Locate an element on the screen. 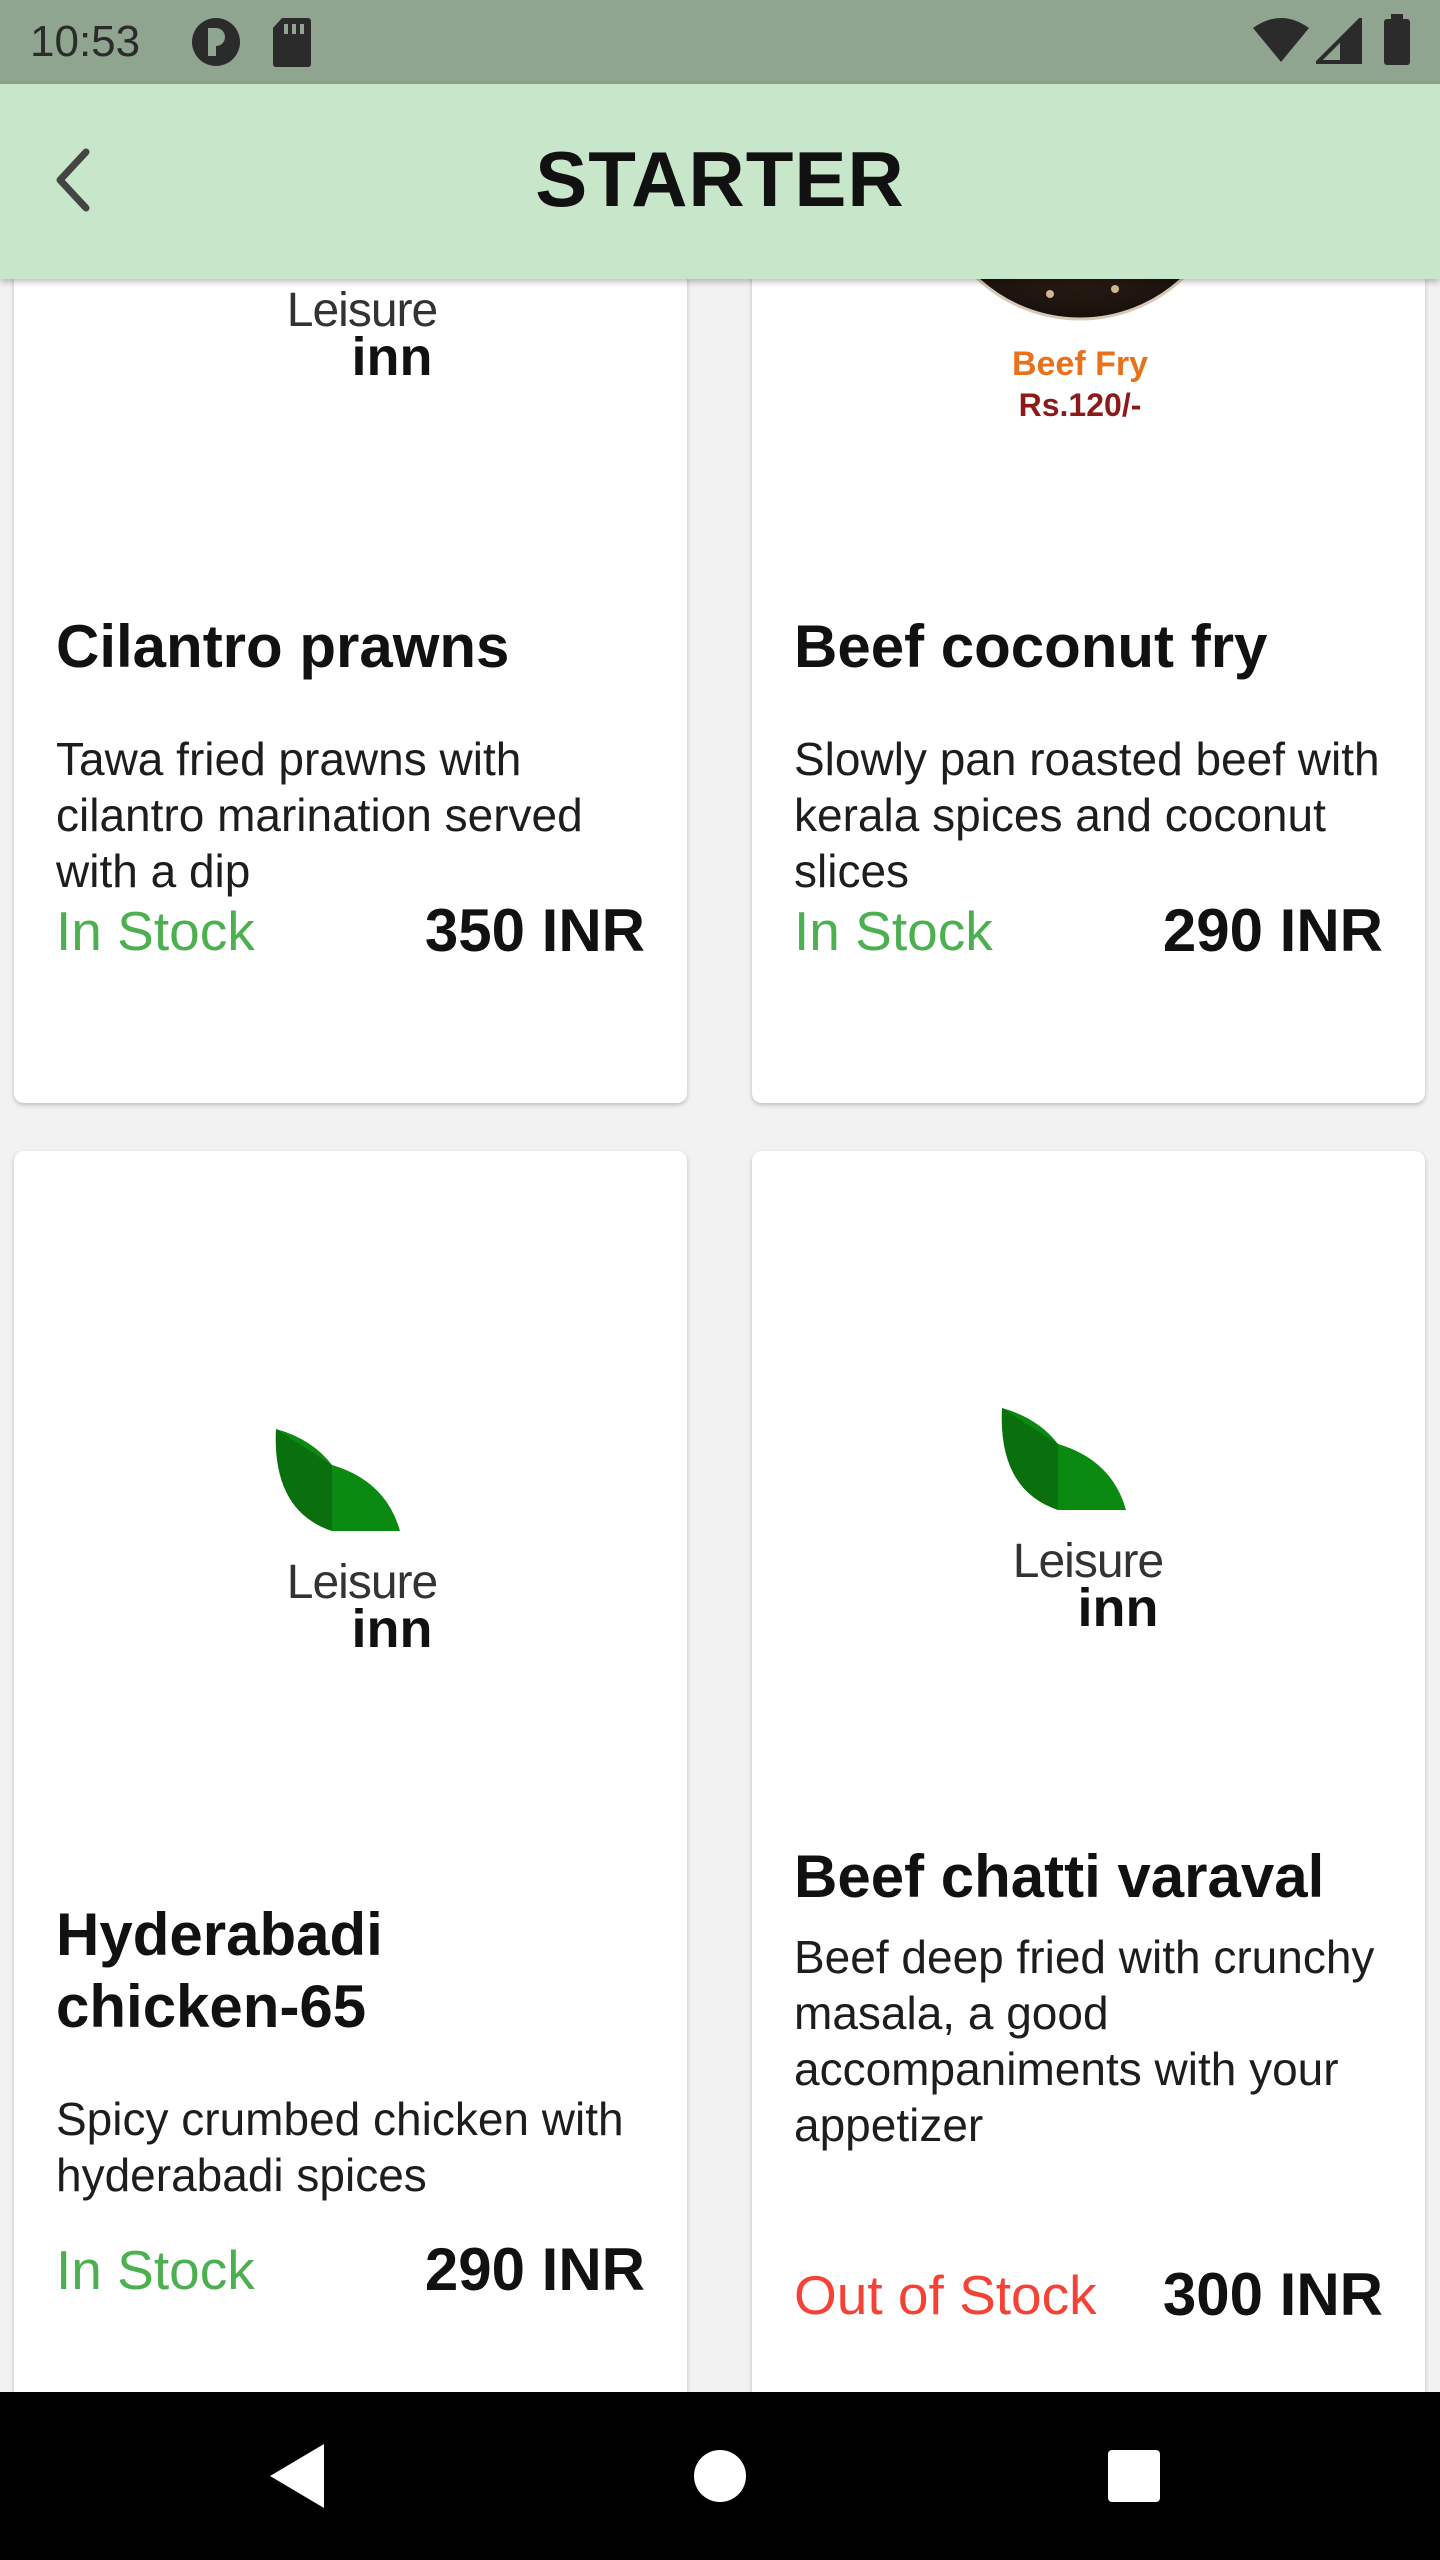 This screenshot has width=1440, height=2560. image-caption-title: Beef Fry is located at coordinates (1080, 364).